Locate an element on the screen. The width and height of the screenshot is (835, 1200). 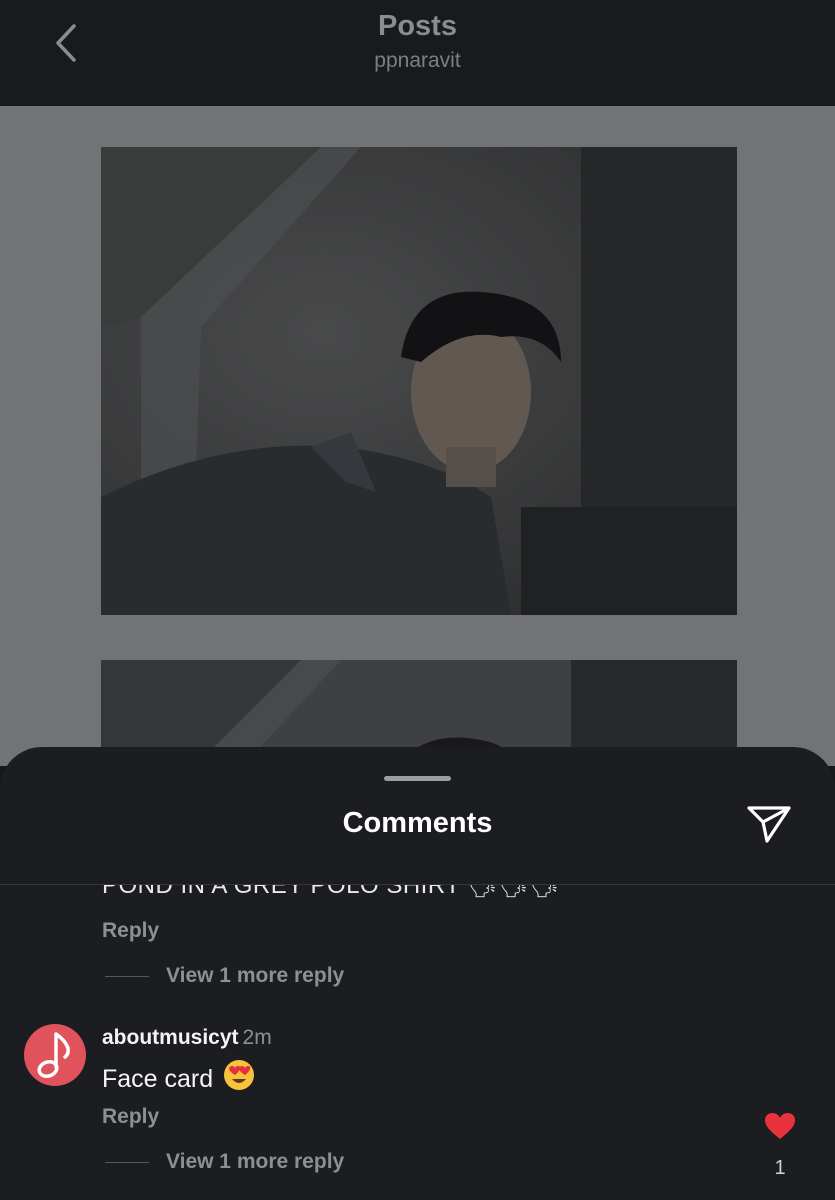
like-button is located at coordinates (780, 1126).